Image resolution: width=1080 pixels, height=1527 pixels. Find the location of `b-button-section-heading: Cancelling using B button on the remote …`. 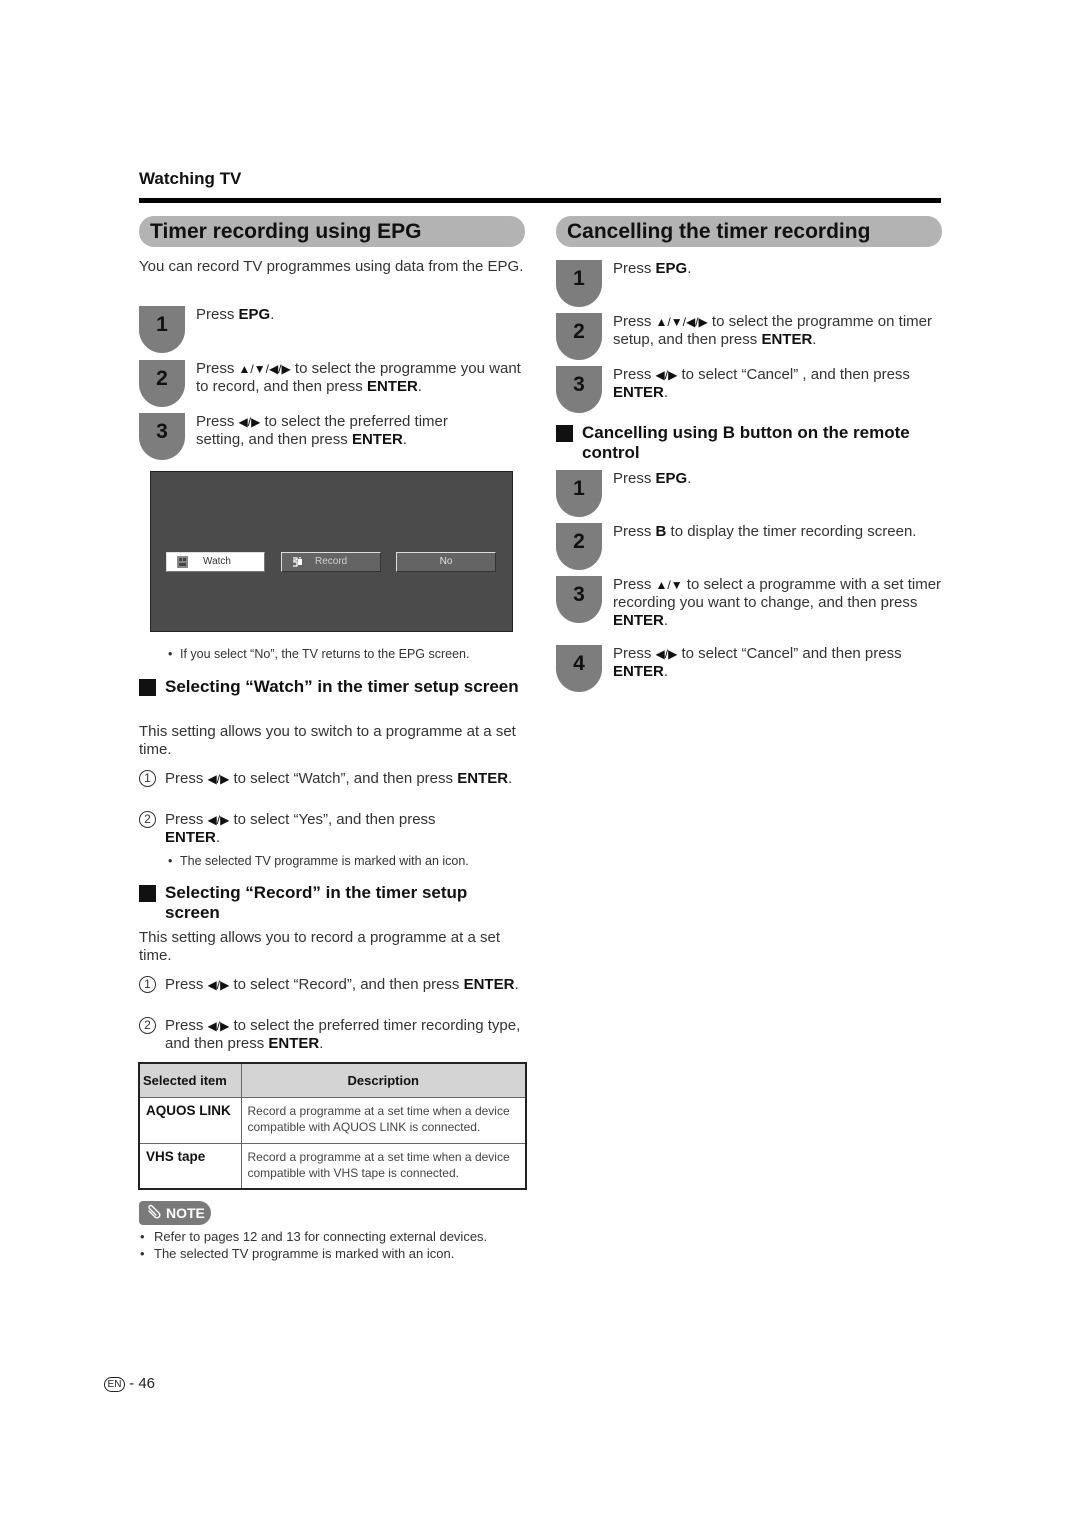

b-button-section-heading: Cancelling using B button on the remote … is located at coordinates (748, 443).